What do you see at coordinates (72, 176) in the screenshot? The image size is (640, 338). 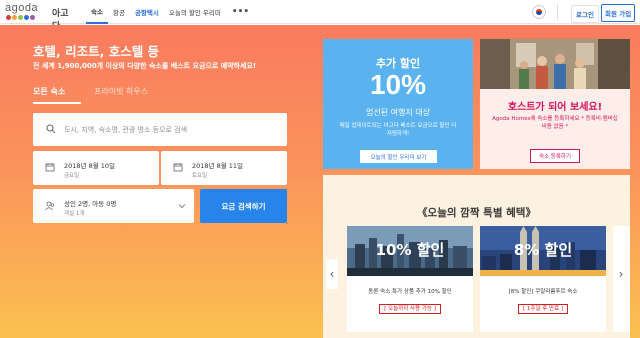 I see `checkin-day: 금요일` at bounding box center [72, 176].